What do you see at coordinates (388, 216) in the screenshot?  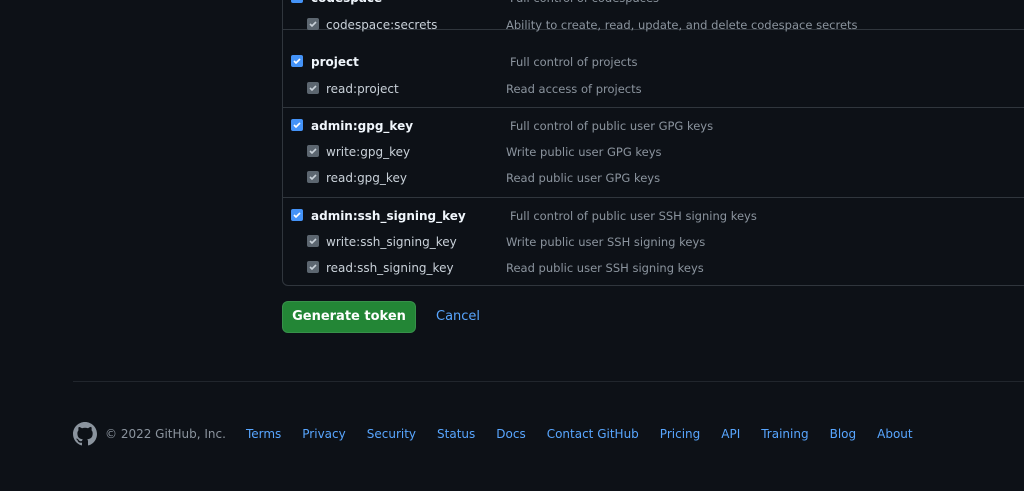 I see `scope-name: admin:ssh_signing_key` at bounding box center [388, 216].